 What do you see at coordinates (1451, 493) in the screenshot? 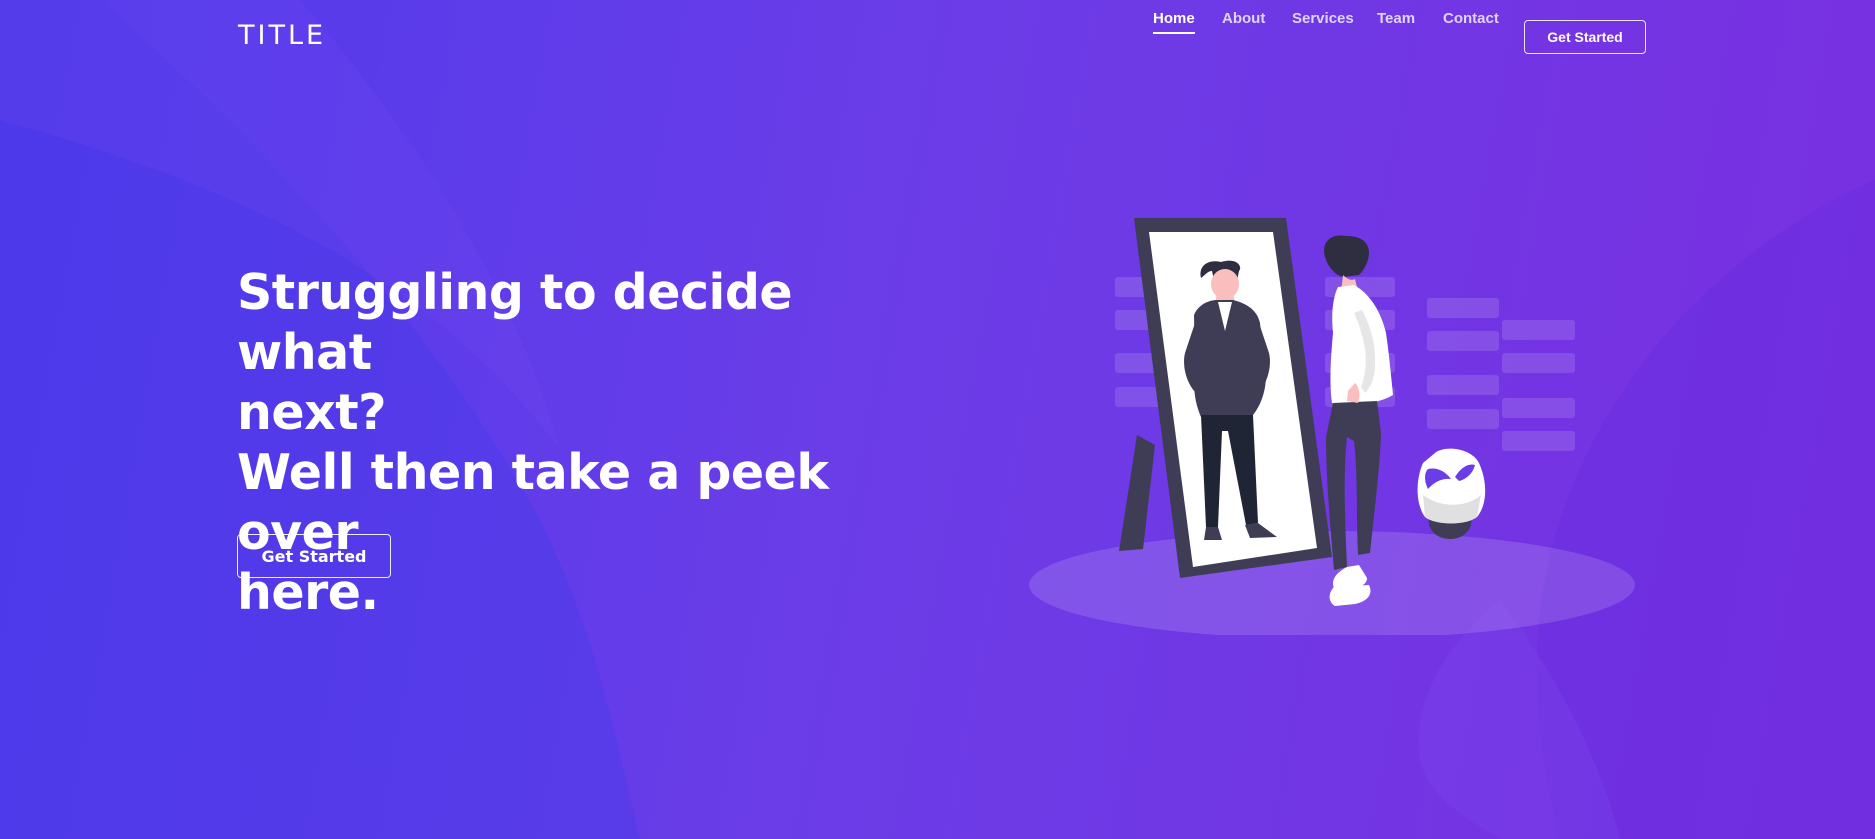
I see `potted-plant` at bounding box center [1451, 493].